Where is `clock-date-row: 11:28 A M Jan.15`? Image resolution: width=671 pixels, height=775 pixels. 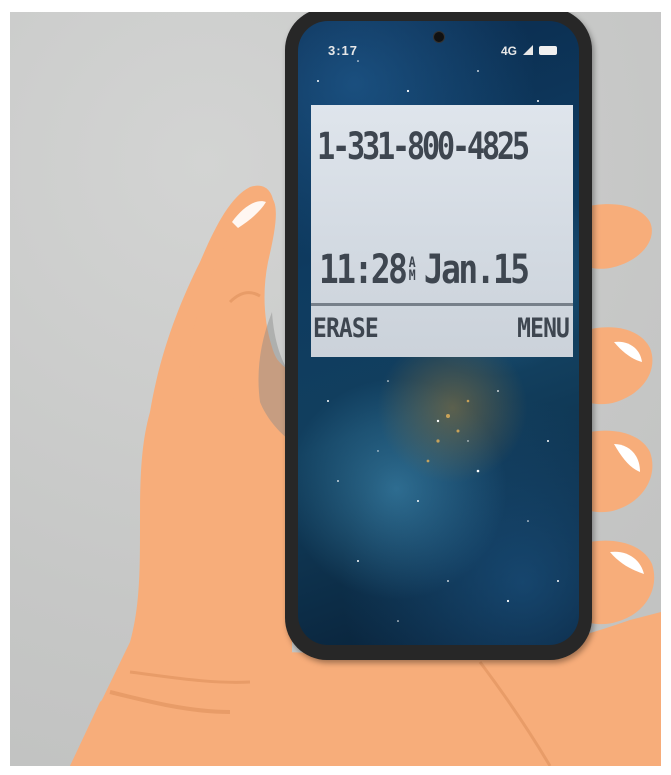
clock-date-row: 11:28 A M Jan.15 is located at coordinates (424, 270).